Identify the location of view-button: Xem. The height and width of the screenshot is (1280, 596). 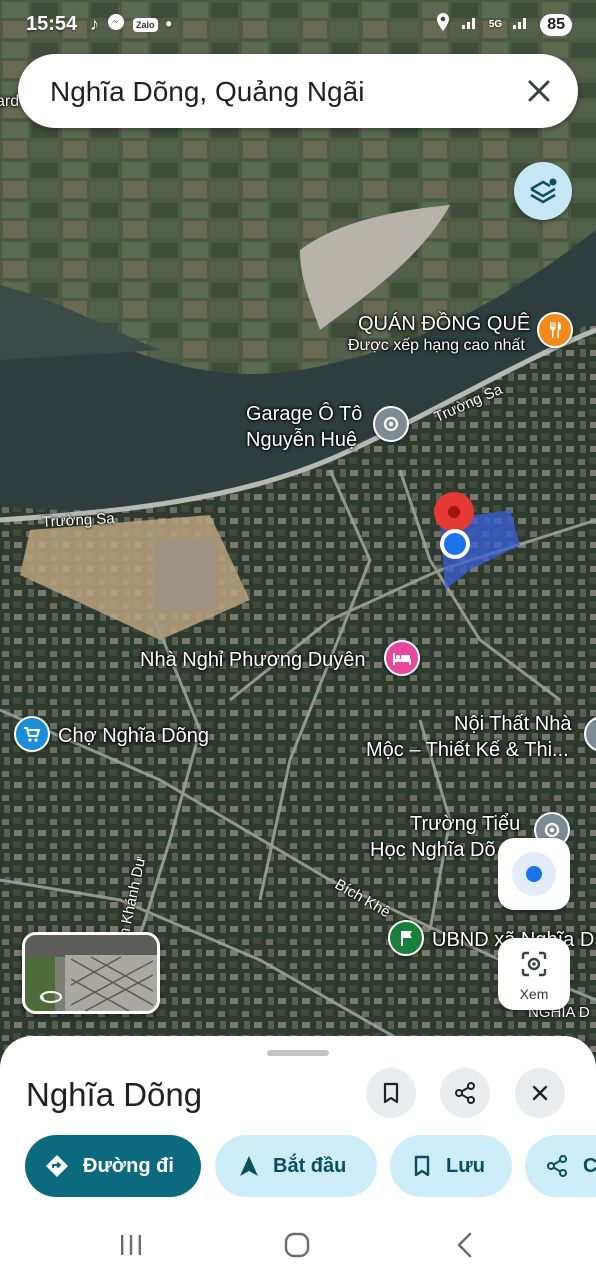
(534, 974).